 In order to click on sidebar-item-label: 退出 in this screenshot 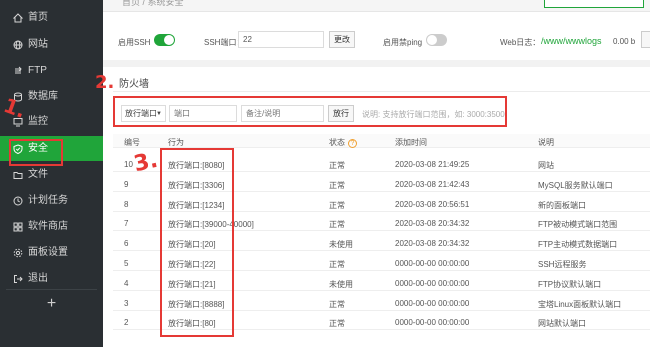, I will do `click(38, 278)`.